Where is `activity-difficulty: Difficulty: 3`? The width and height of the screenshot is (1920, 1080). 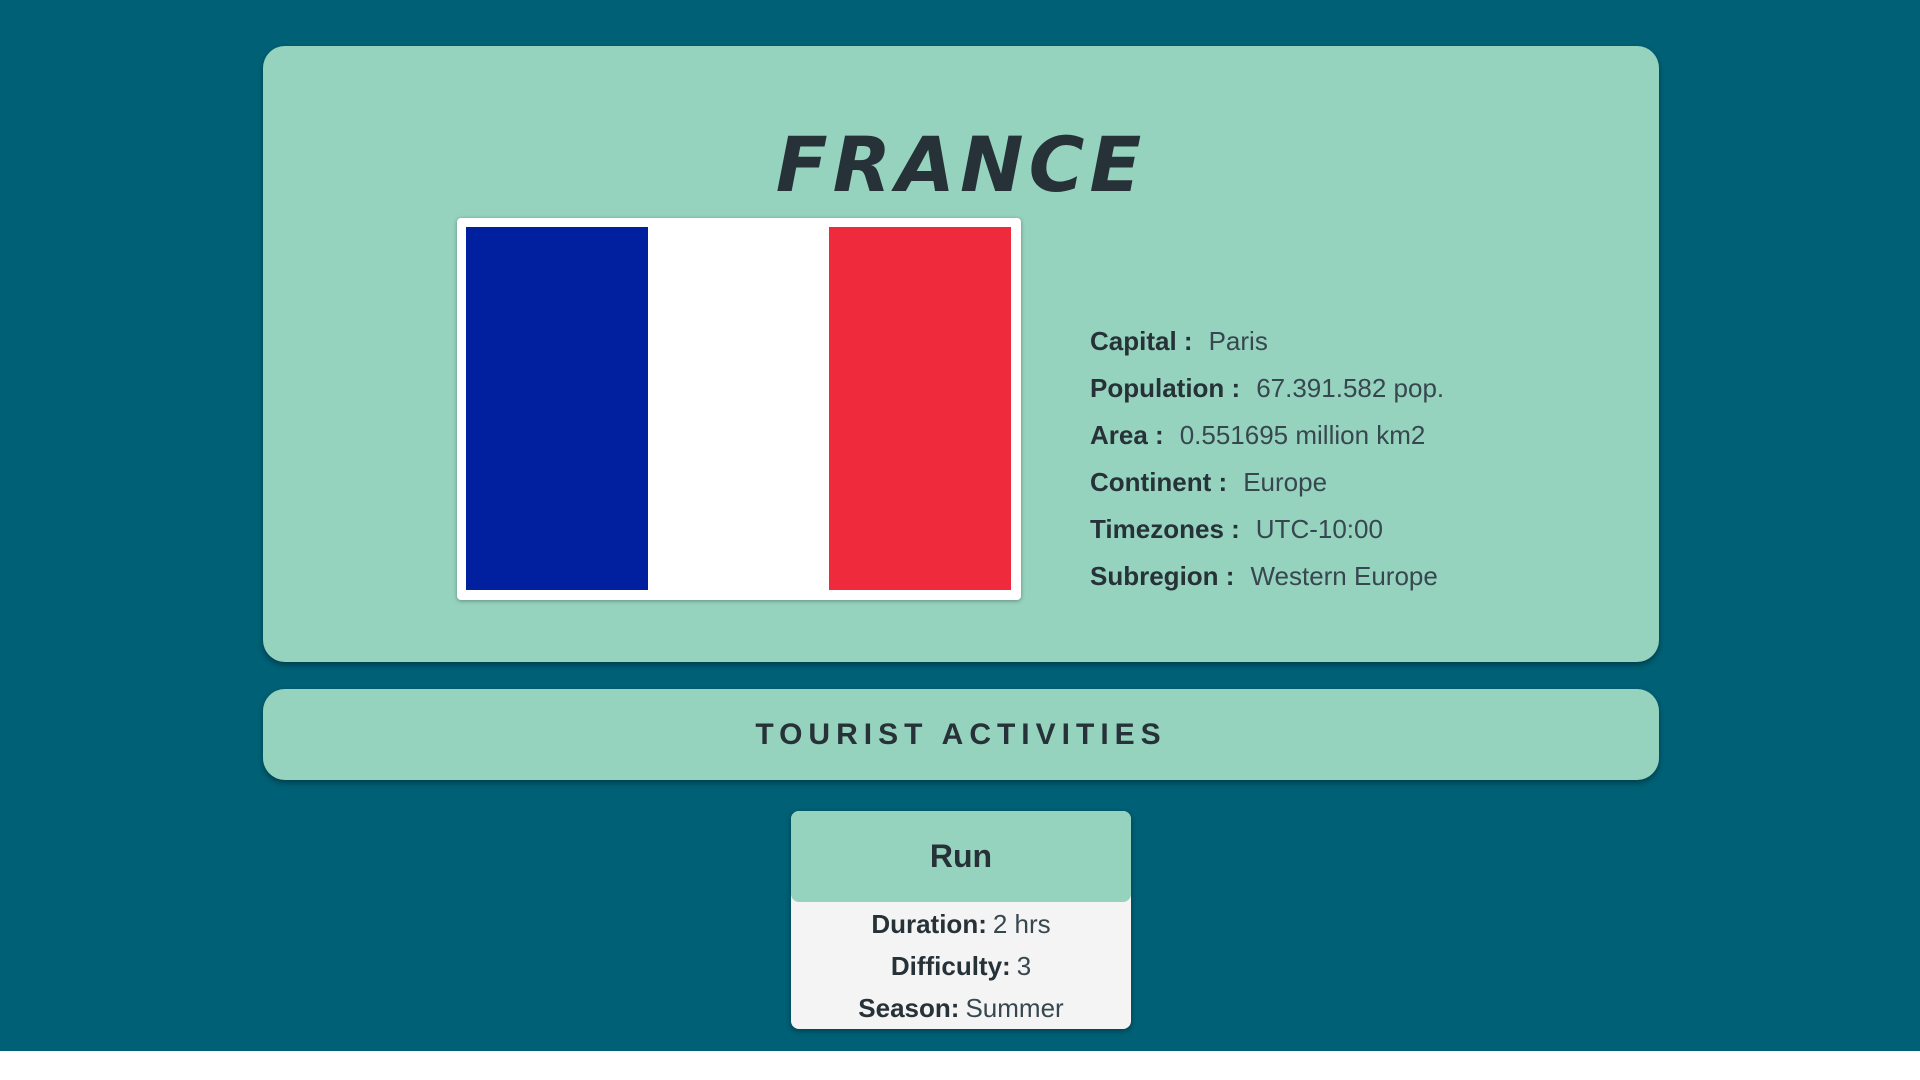 activity-difficulty: Difficulty: 3 is located at coordinates (961, 966).